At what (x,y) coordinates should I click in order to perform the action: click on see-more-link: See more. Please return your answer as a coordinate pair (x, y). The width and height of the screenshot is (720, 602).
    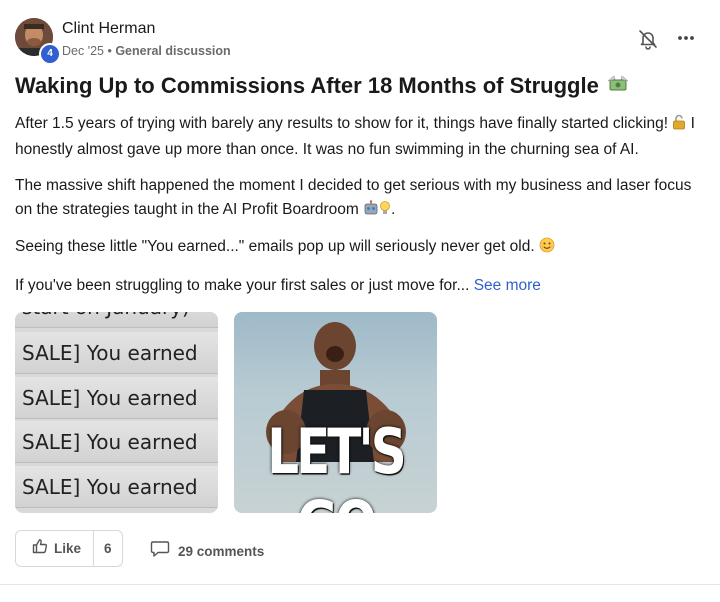
    Looking at the image, I should click on (507, 285).